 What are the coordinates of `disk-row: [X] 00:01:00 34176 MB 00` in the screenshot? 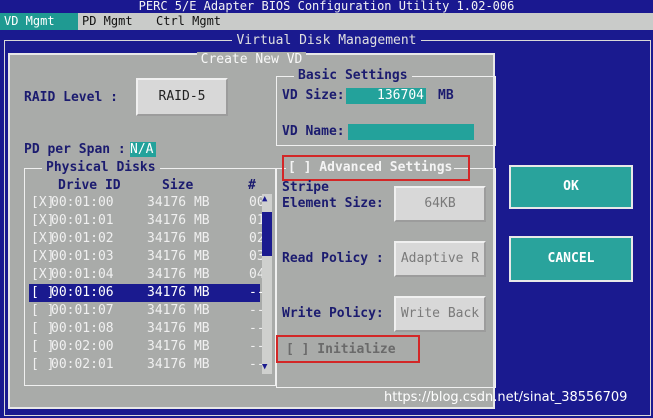 It's located at (147, 203).